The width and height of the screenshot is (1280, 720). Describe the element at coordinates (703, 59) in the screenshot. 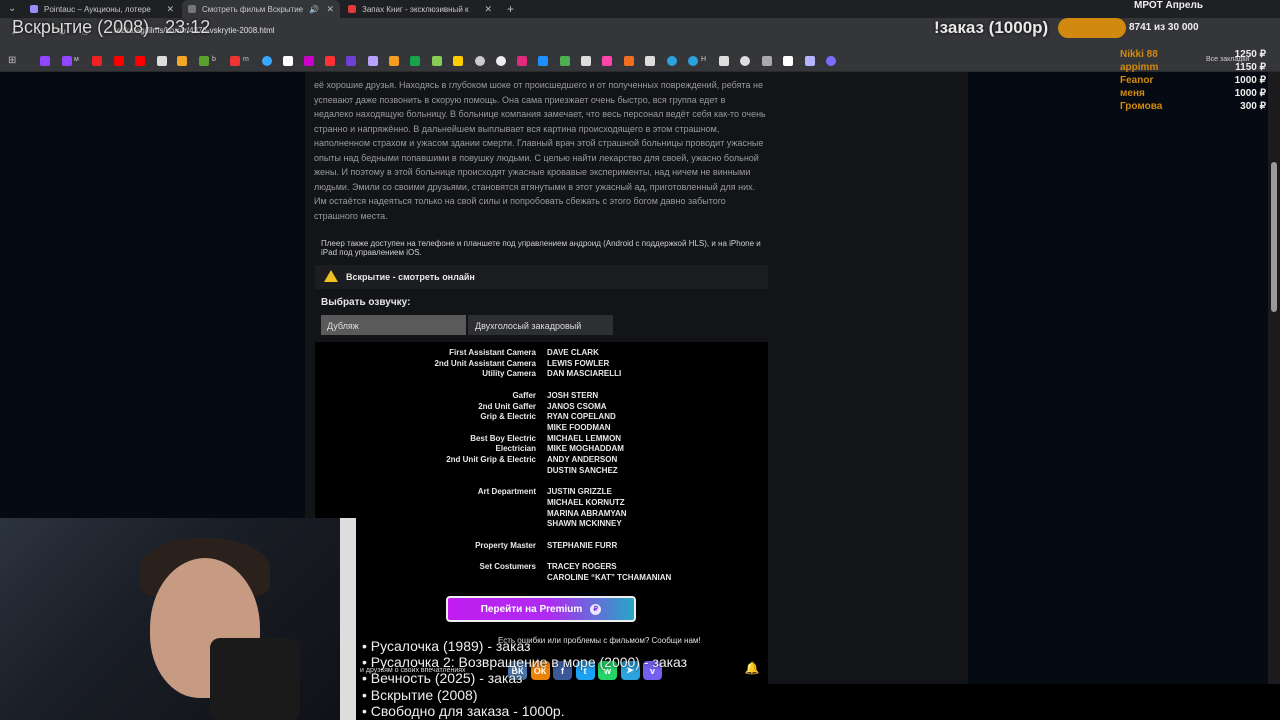

I see `bookmark-label: H` at that location.